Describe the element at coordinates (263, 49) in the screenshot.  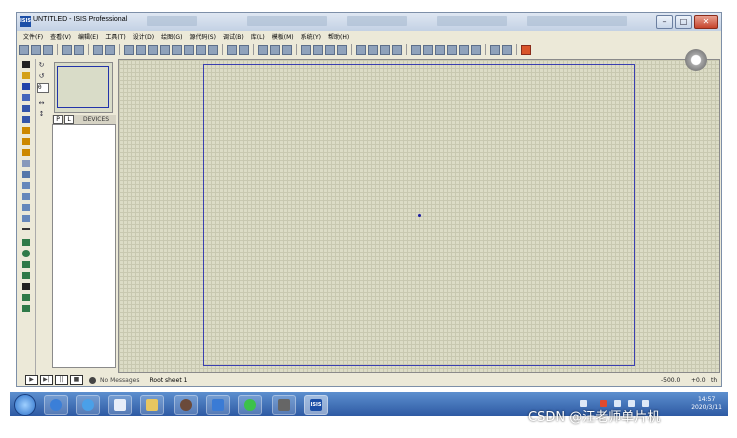
I see `cut-icon` at that location.